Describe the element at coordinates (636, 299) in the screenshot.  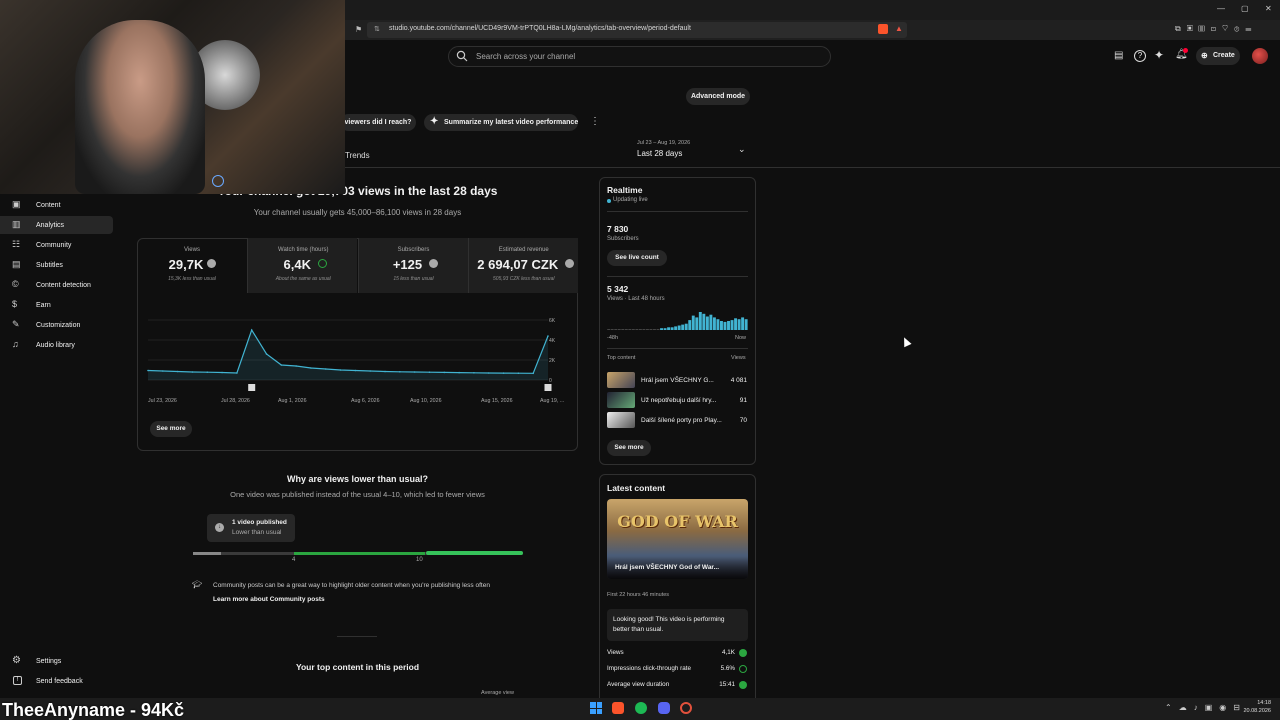
I see `realtime-views-label: Views · Last 48 hours` at that location.